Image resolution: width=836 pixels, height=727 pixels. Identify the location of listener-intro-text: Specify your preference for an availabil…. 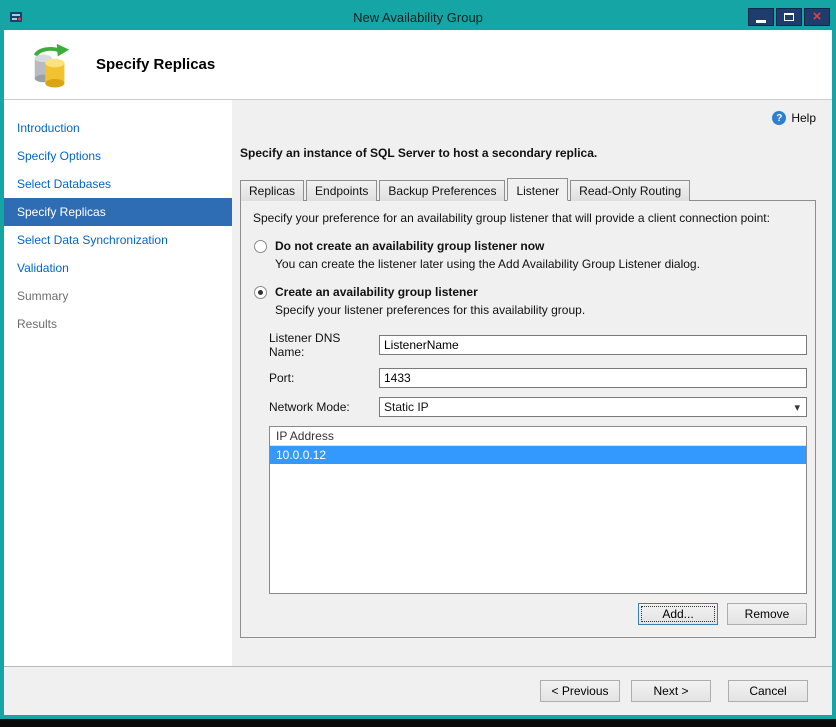
(511, 218).